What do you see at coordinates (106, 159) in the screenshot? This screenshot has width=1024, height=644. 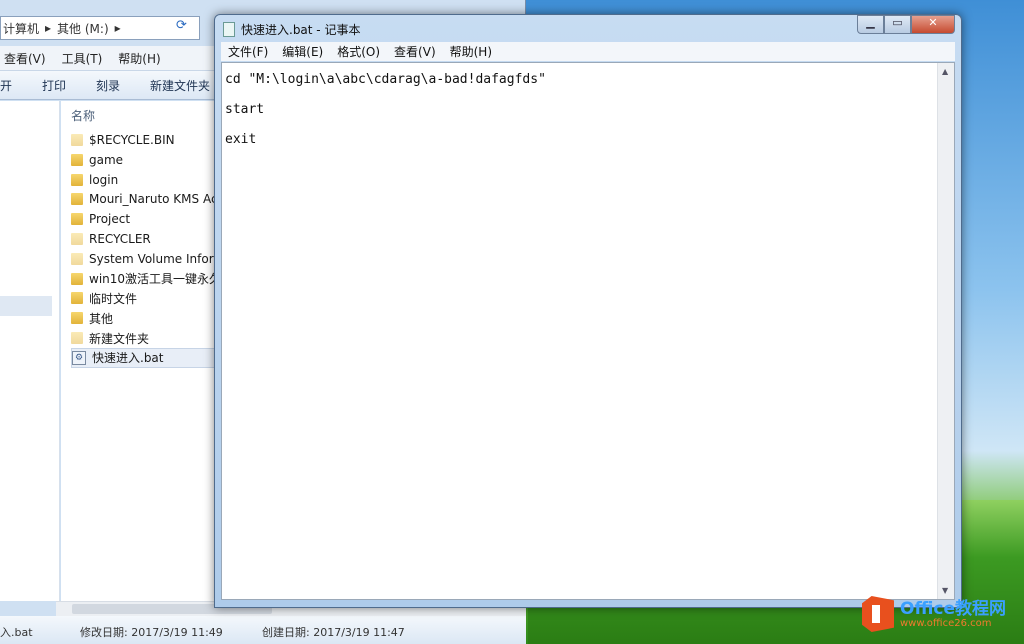 I see `file-name: game` at bounding box center [106, 159].